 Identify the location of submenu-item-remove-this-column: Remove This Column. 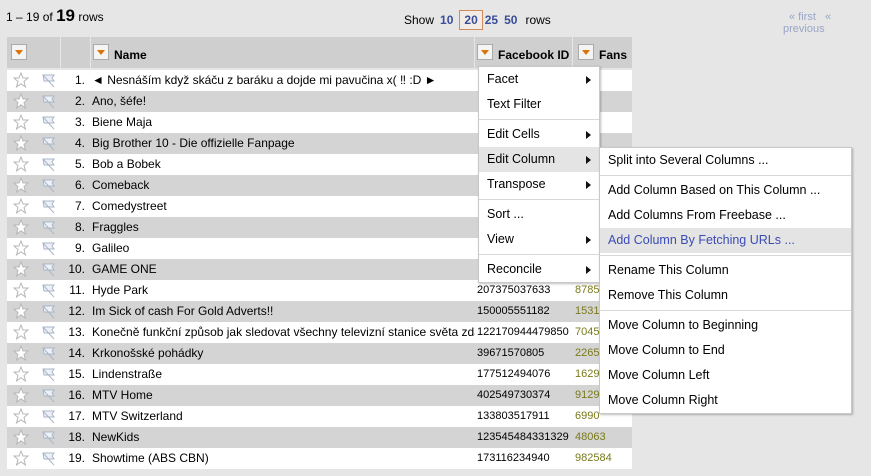
(725, 295).